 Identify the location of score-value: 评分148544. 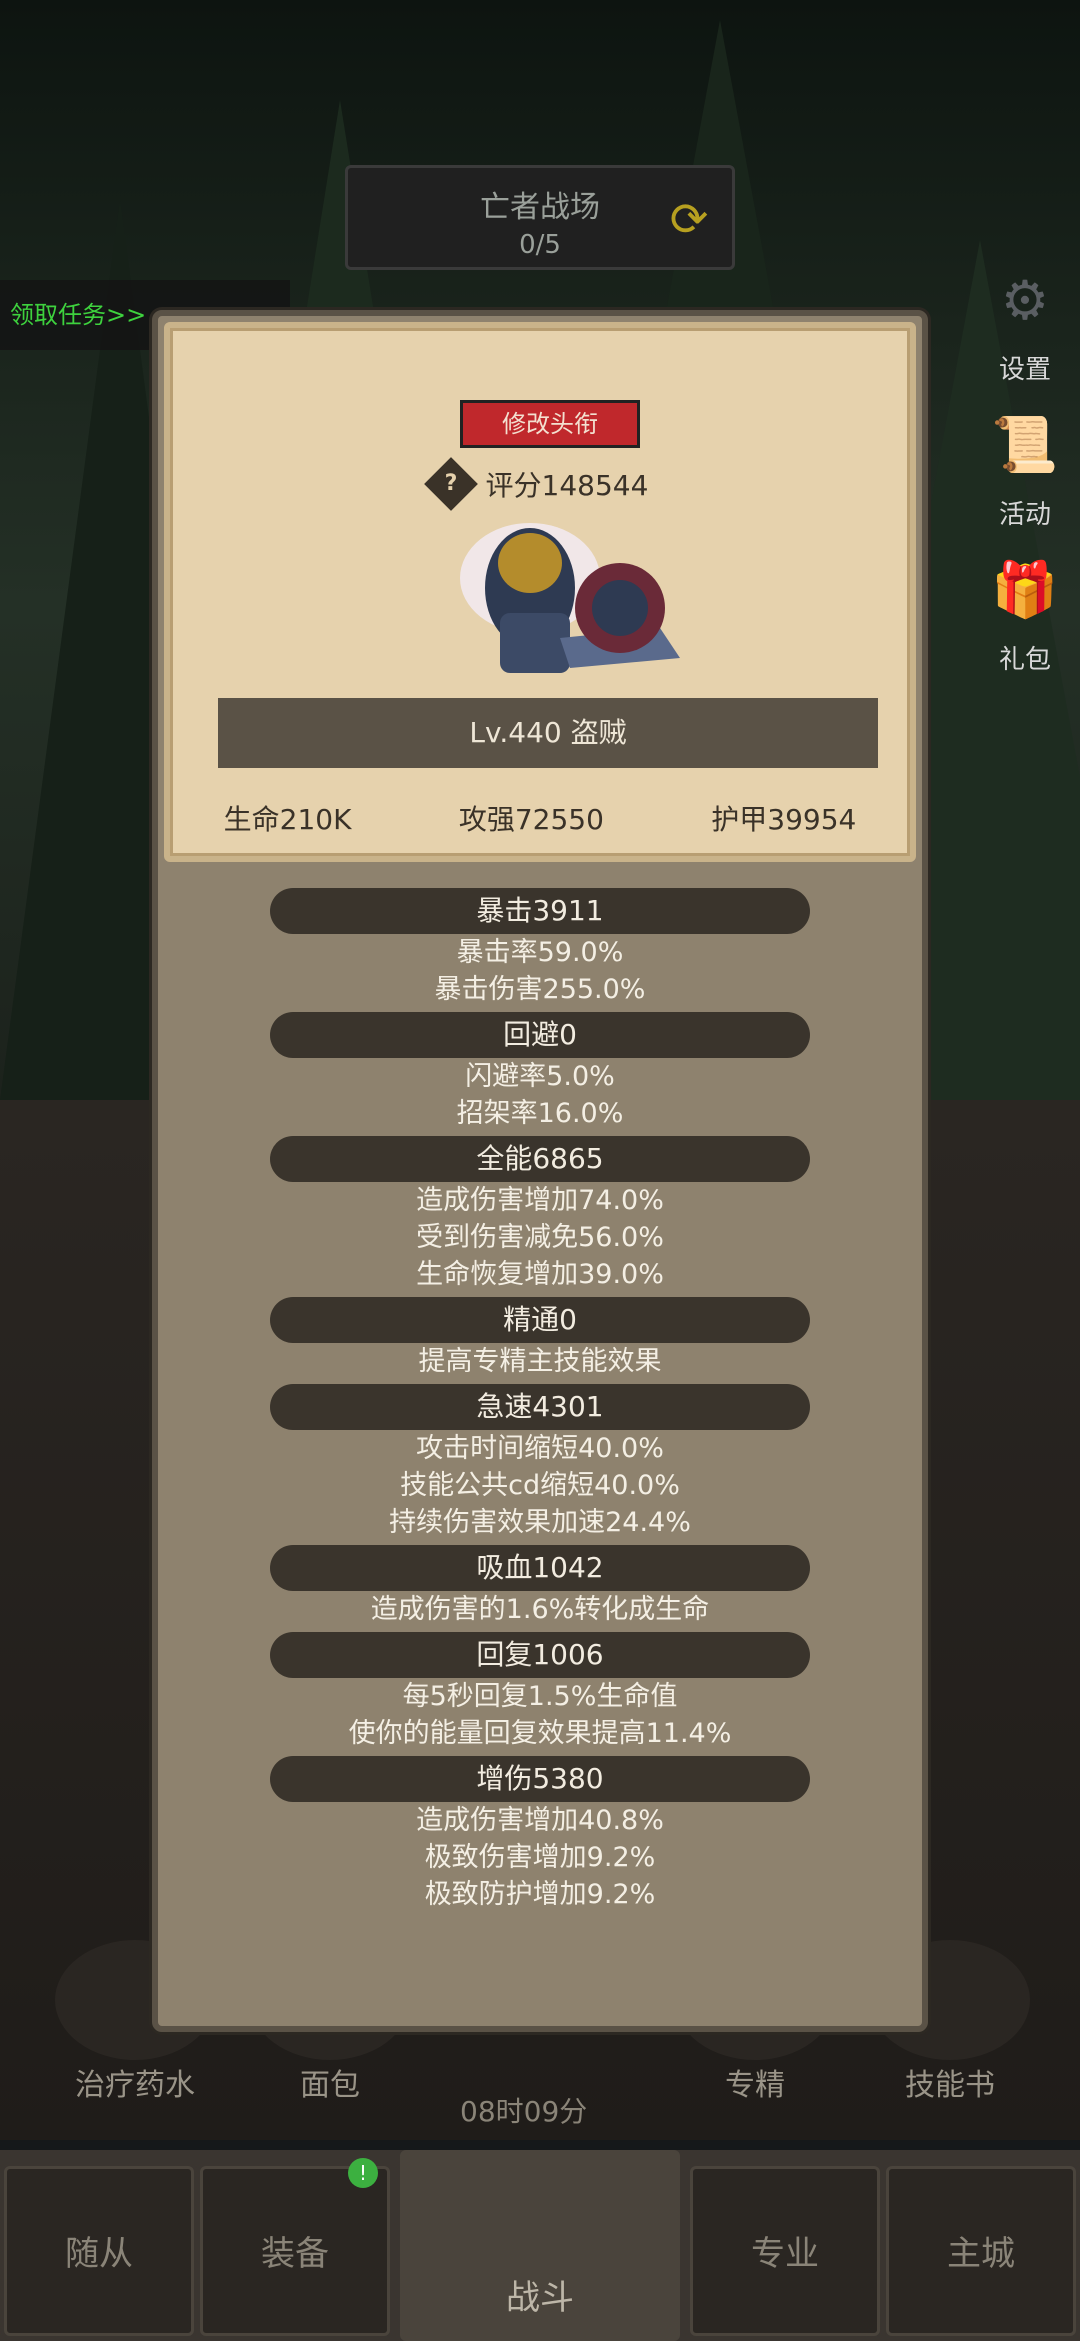
(567, 485).